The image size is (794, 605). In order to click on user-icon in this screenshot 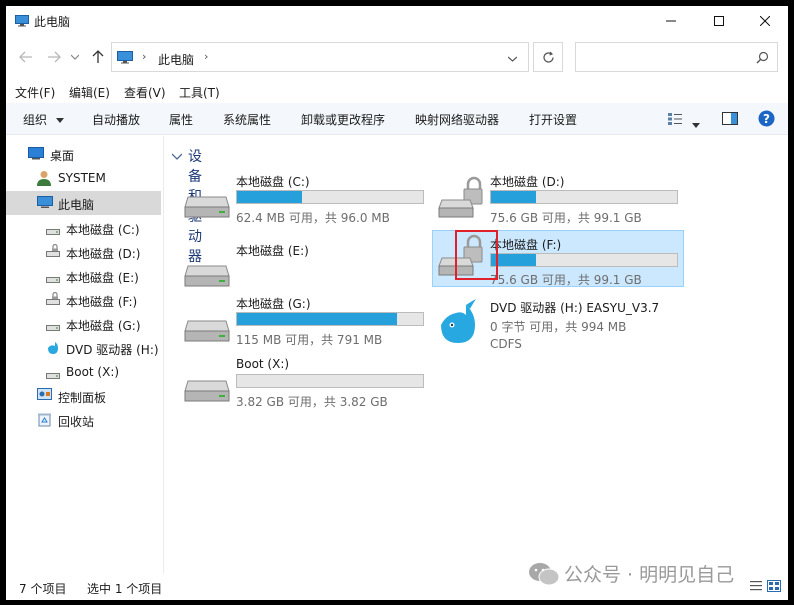, I will do `click(44, 179)`.